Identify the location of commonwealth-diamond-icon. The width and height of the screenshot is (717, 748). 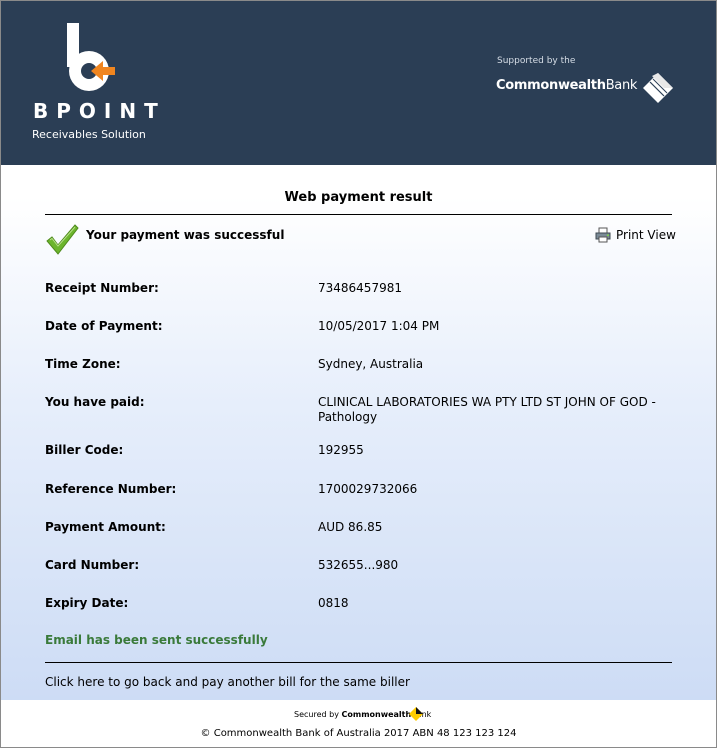
(658, 88).